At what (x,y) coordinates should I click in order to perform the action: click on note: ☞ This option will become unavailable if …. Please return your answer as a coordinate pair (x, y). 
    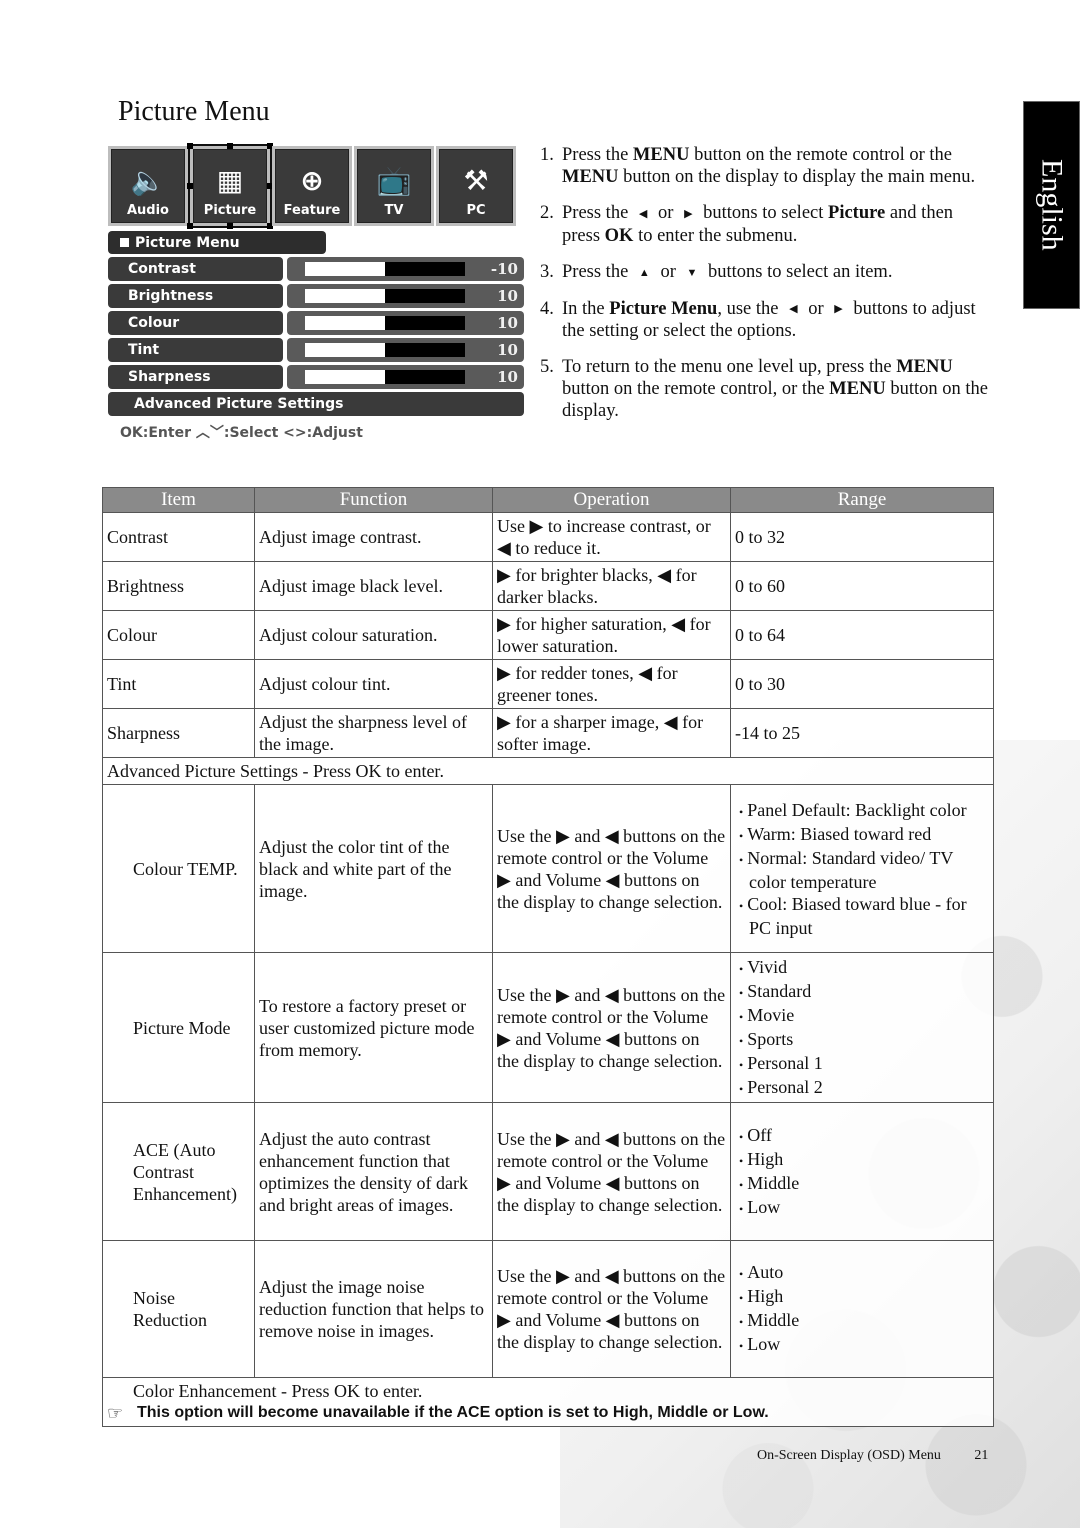
    Looking at the image, I should click on (548, 1413).